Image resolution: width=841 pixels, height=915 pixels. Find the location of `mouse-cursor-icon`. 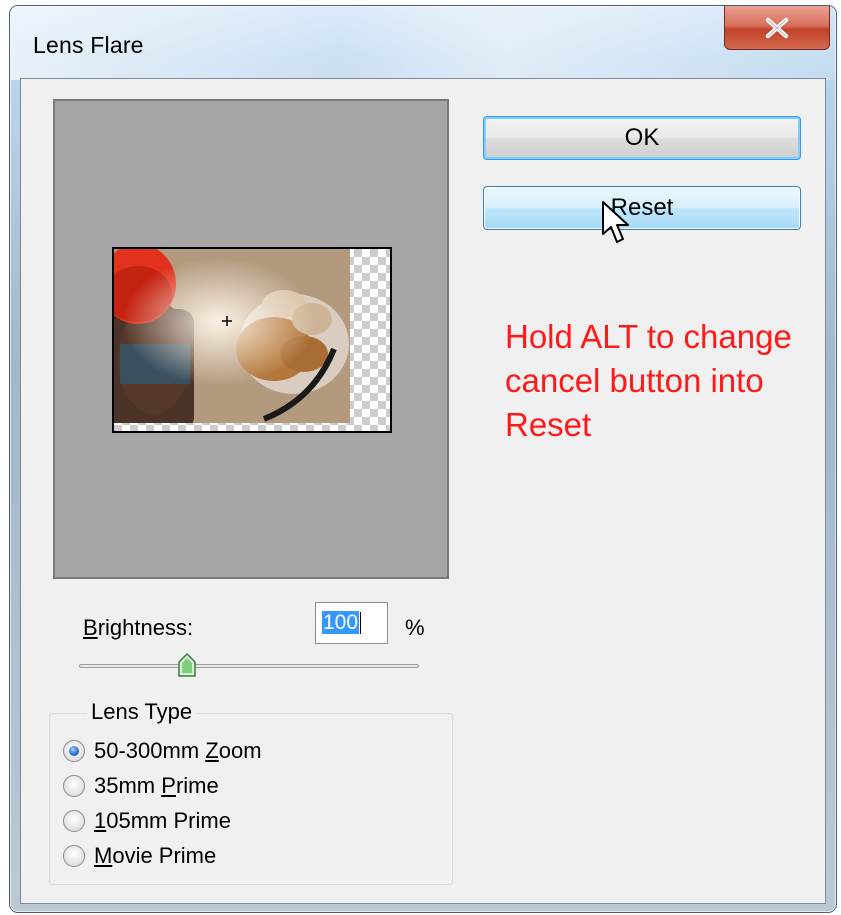

mouse-cursor-icon is located at coordinates (615, 222).